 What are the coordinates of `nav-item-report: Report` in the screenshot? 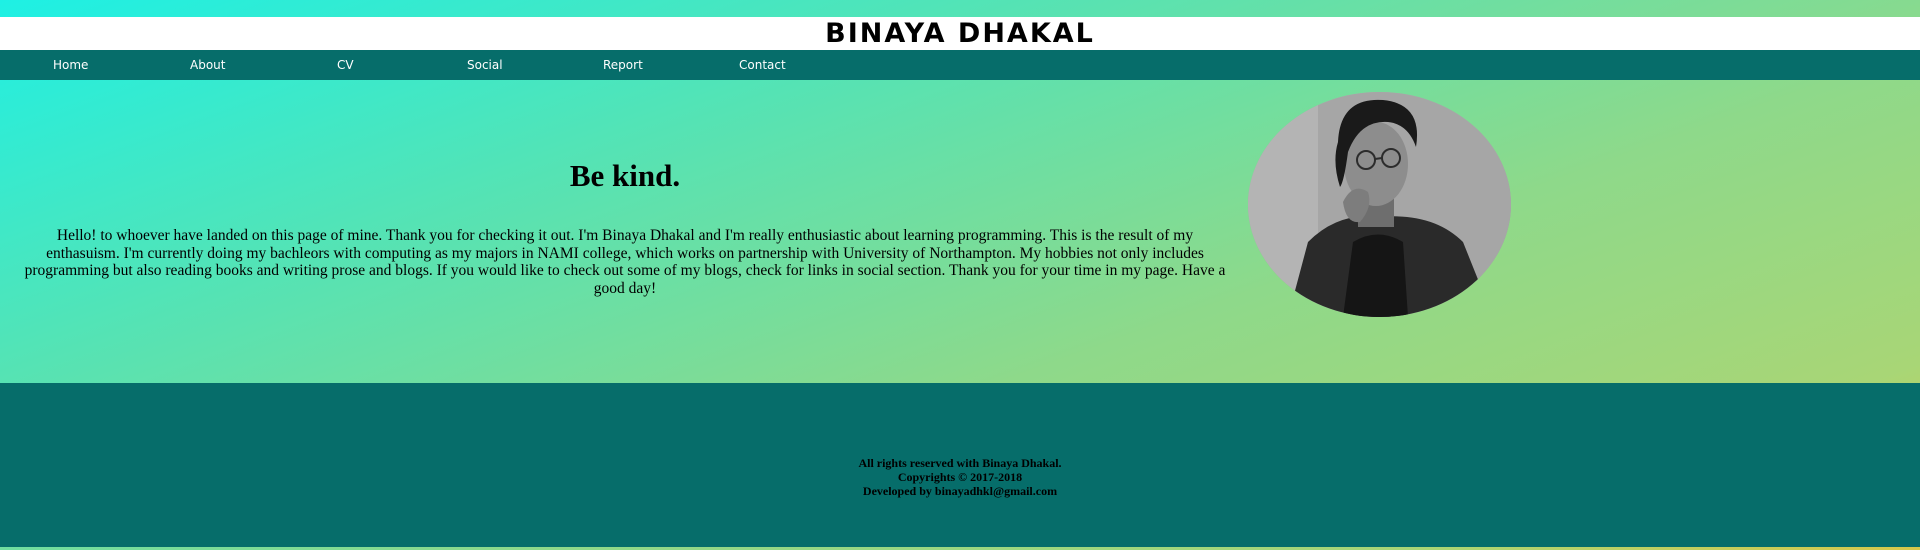 It's located at (623, 65).